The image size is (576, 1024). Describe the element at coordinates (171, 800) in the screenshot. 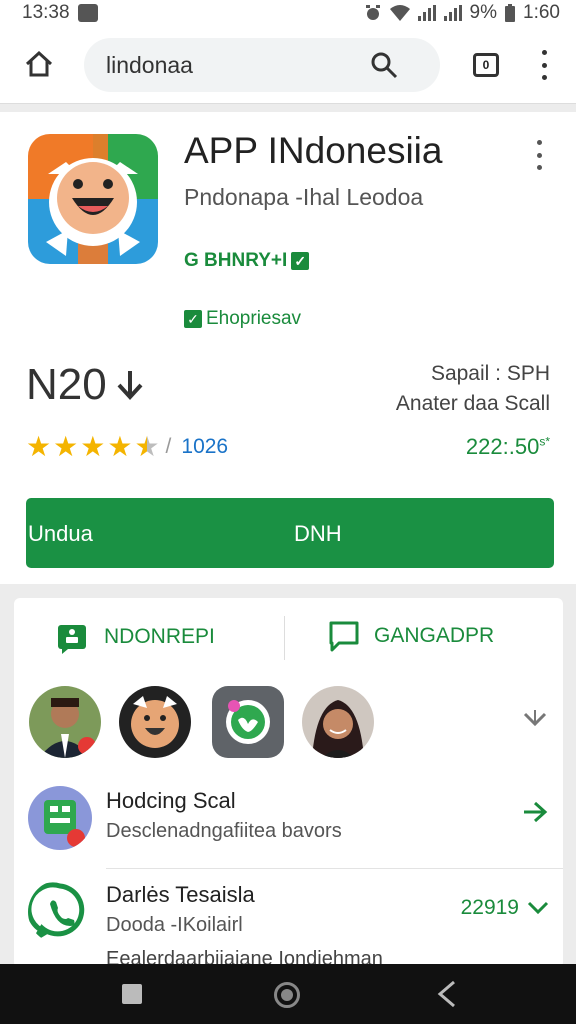

I see `list-item-title: Hodcing Scal` at that location.